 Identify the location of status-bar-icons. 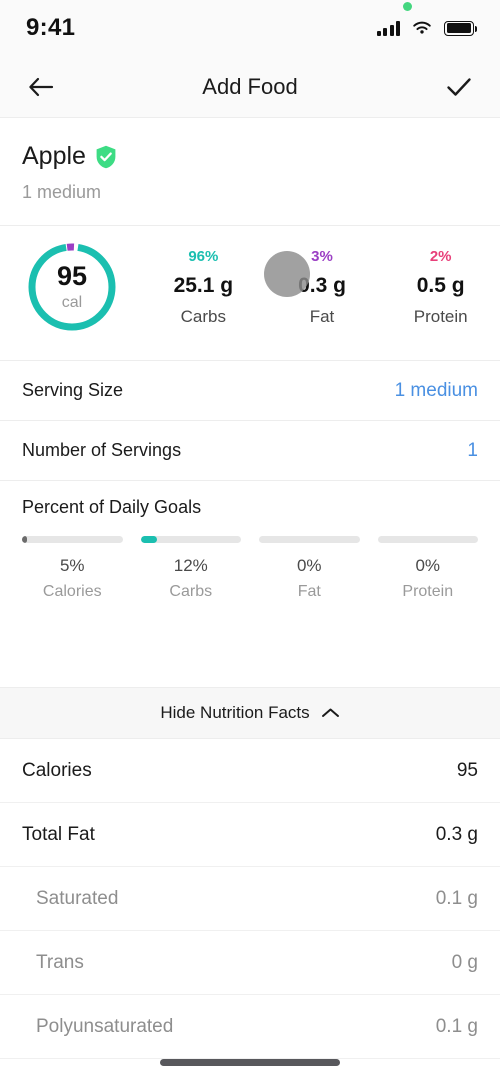
(427, 19).